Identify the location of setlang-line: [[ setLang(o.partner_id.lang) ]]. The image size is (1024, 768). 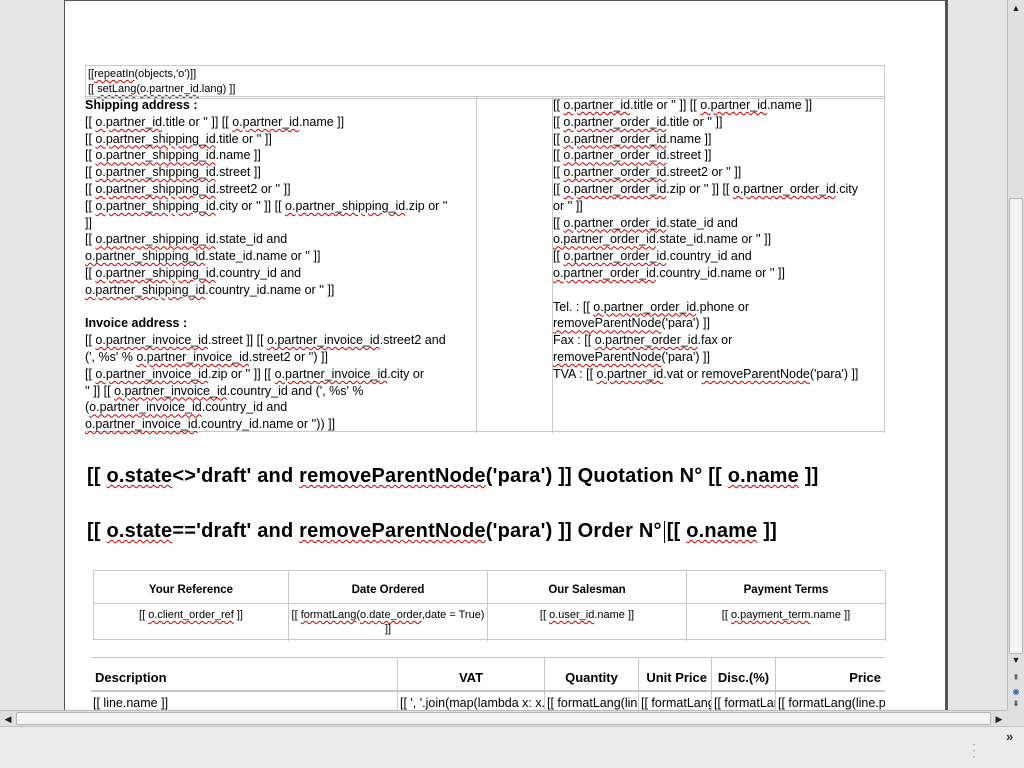
(162, 89).